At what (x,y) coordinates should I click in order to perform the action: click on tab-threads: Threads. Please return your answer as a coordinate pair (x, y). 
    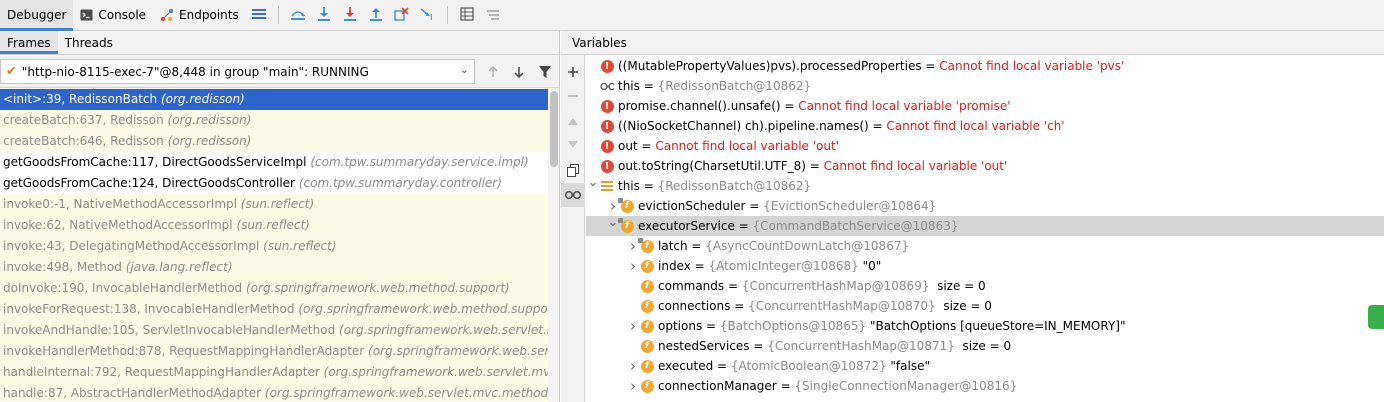
    Looking at the image, I should click on (89, 42).